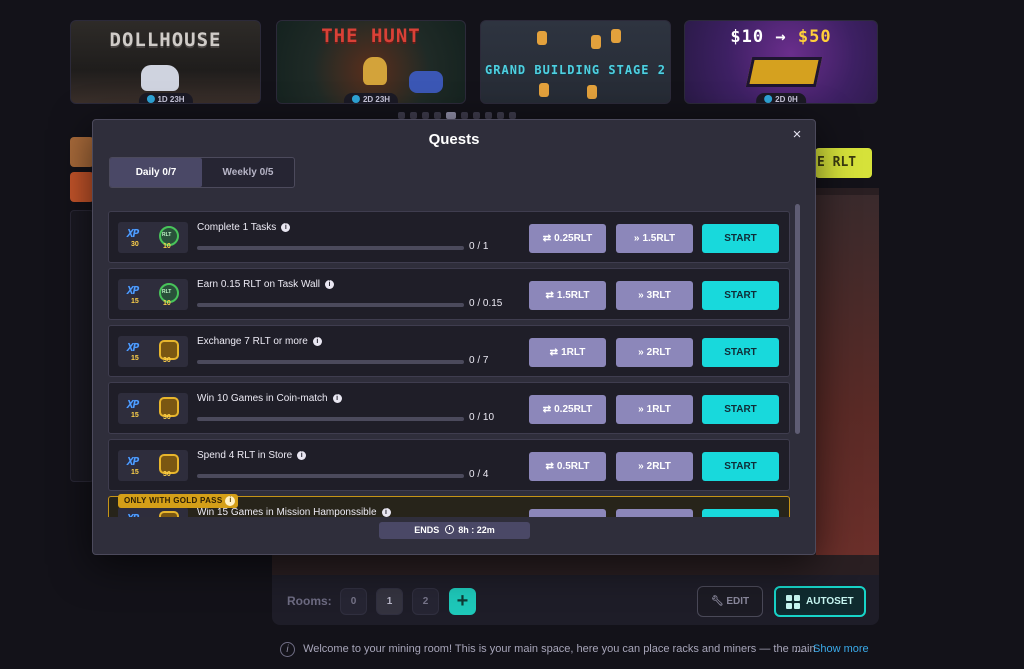  Describe the element at coordinates (479, 360) in the screenshot. I see `progress-value: 0 / 7` at that location.